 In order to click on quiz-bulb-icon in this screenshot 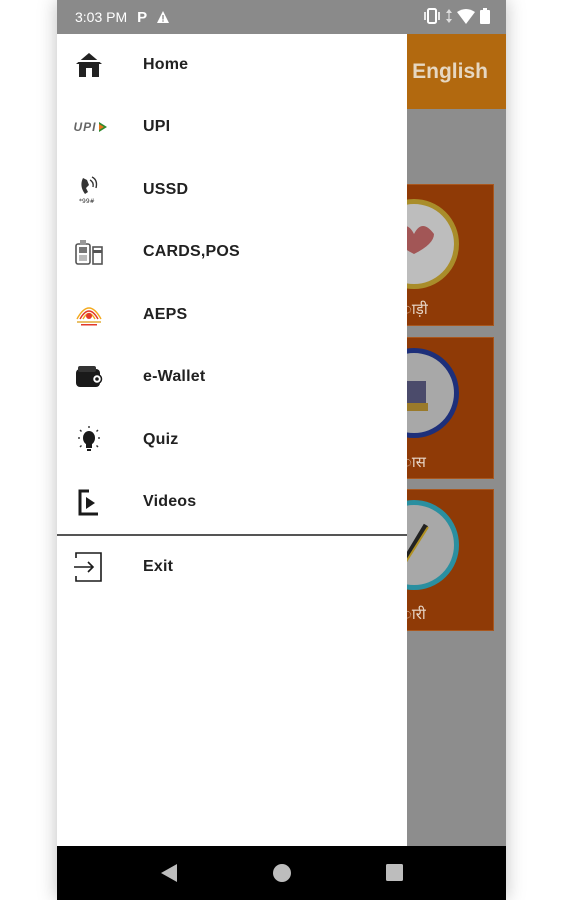, I will do `click(89, 440)`.